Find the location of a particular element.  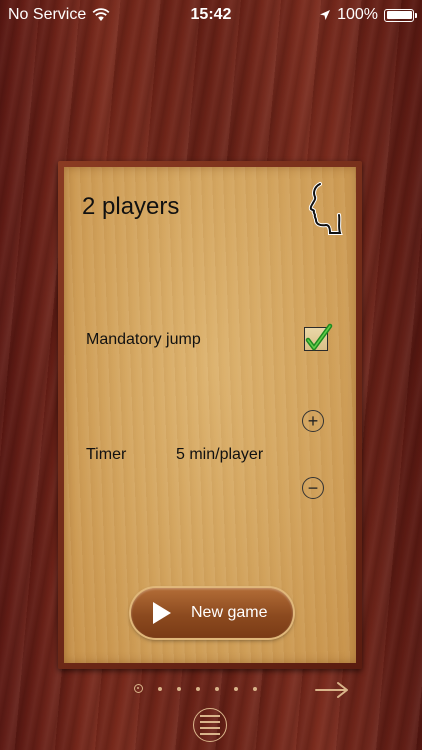

page-indicator is located at coordinates (195, 688).